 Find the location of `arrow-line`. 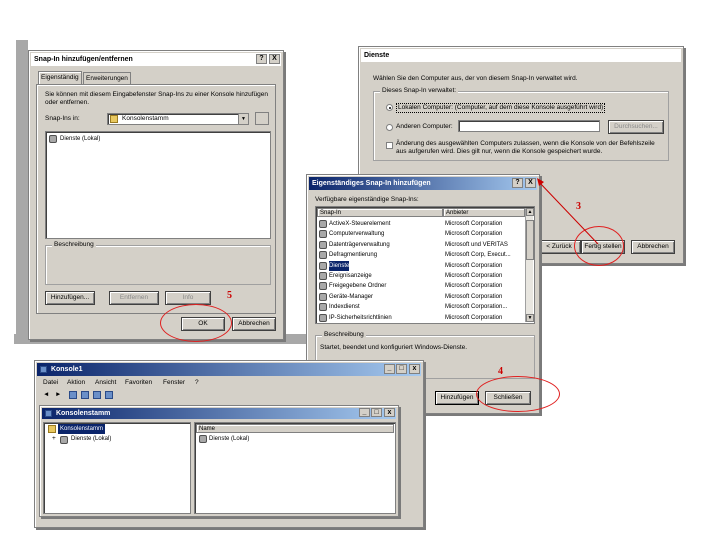

arrow-line is located at coordinates (568, 213).